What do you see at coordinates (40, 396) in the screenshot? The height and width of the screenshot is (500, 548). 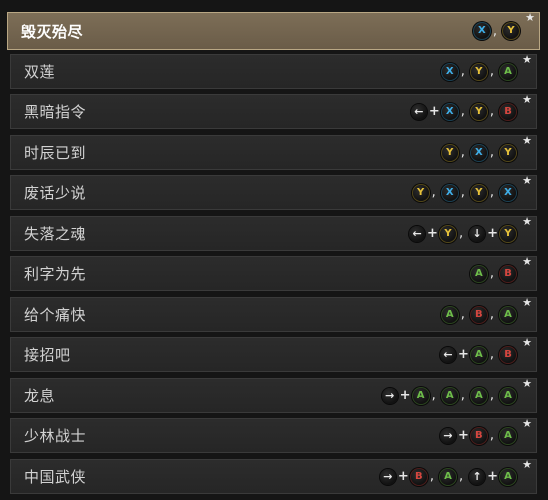 I see `move-name: 龙息` at bounding box center [40, 396].